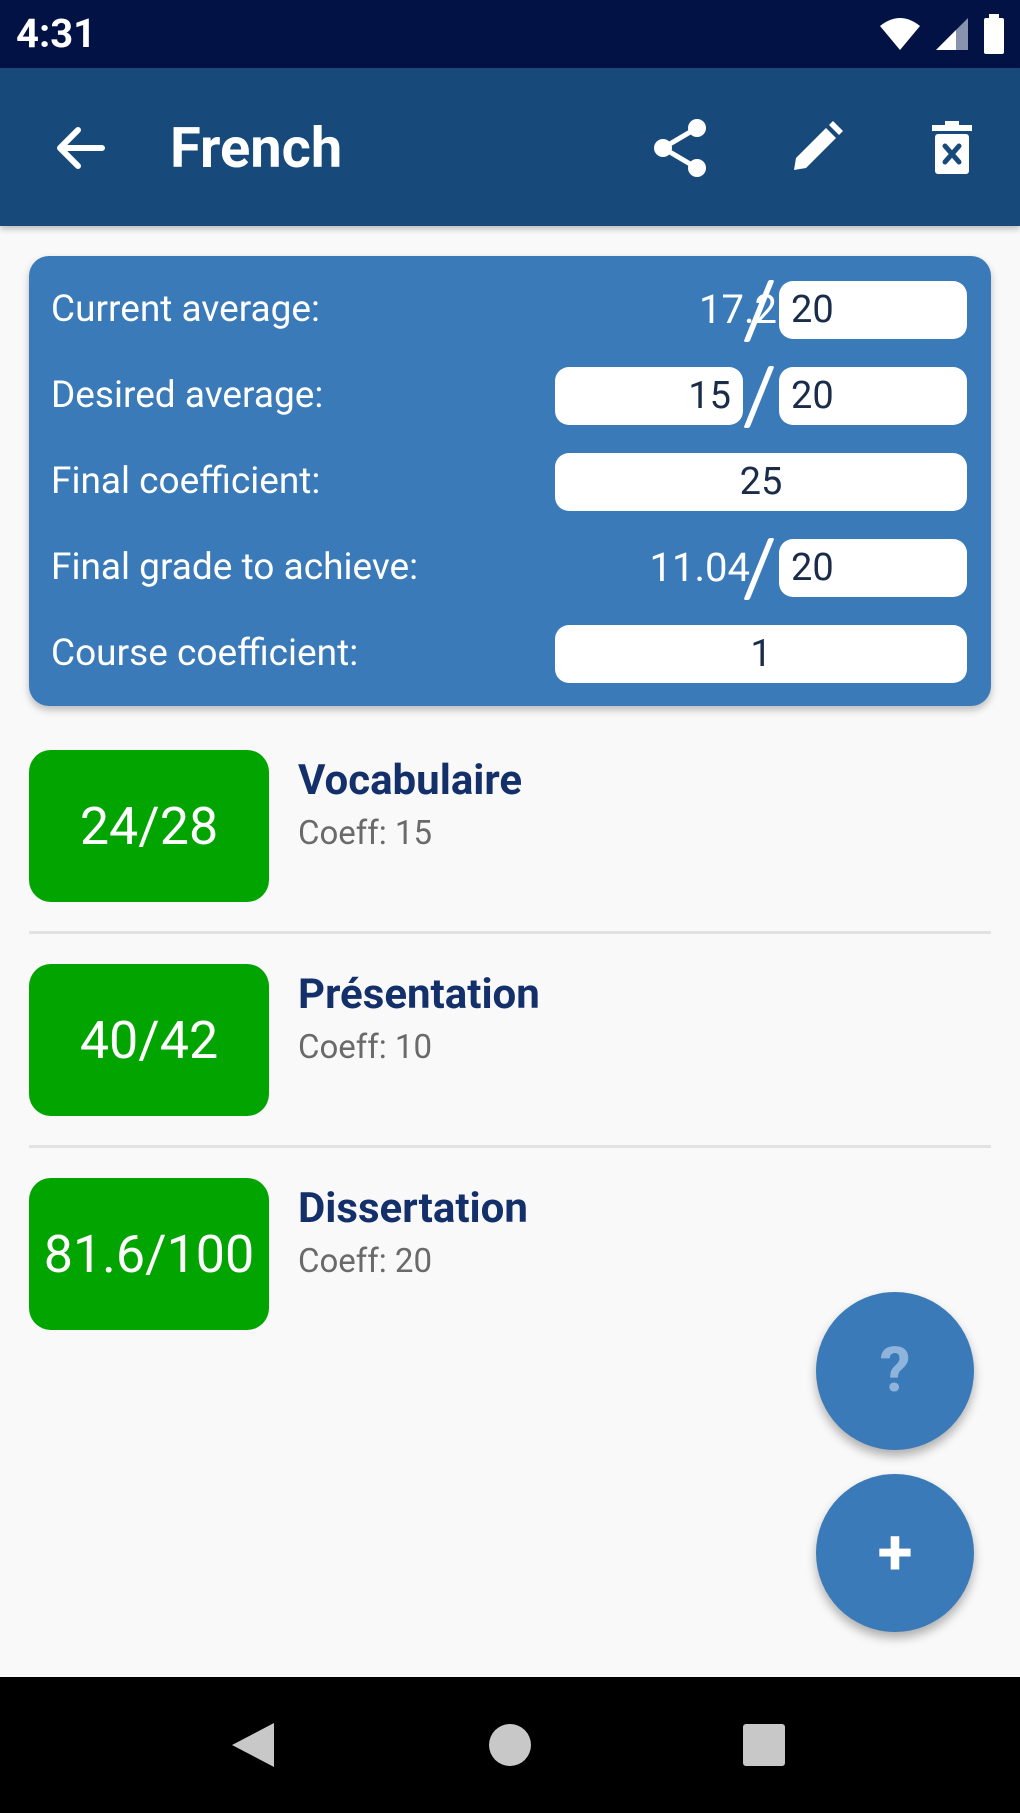 The height and width of the screenshot is (1813, 1020). What do you see at coordinates (149, 1254) in the screenshot?
I see `grade-score-badge: 81.6/100` at bounding box center [149, 1254].